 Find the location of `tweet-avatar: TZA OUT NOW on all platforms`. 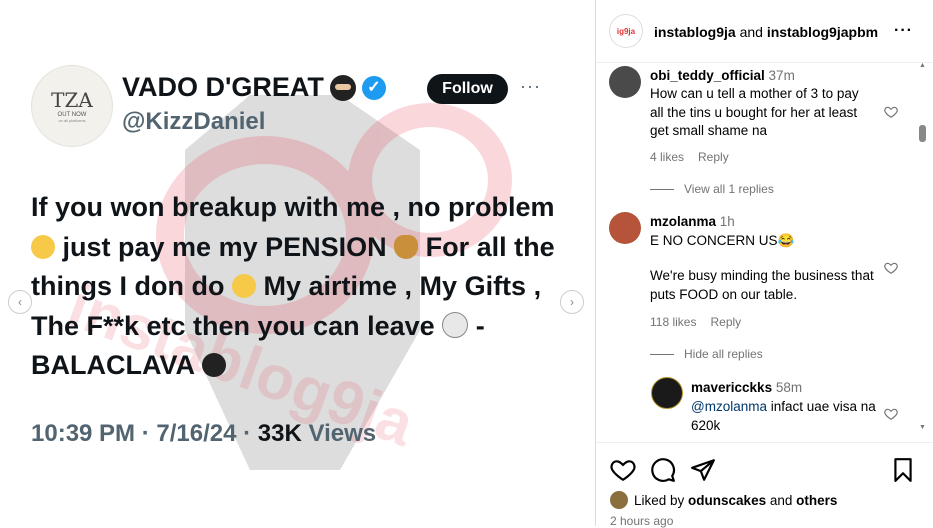

tweet-avatar: TZA OUT NOW on all platforms is located at coordinates (72, 106).